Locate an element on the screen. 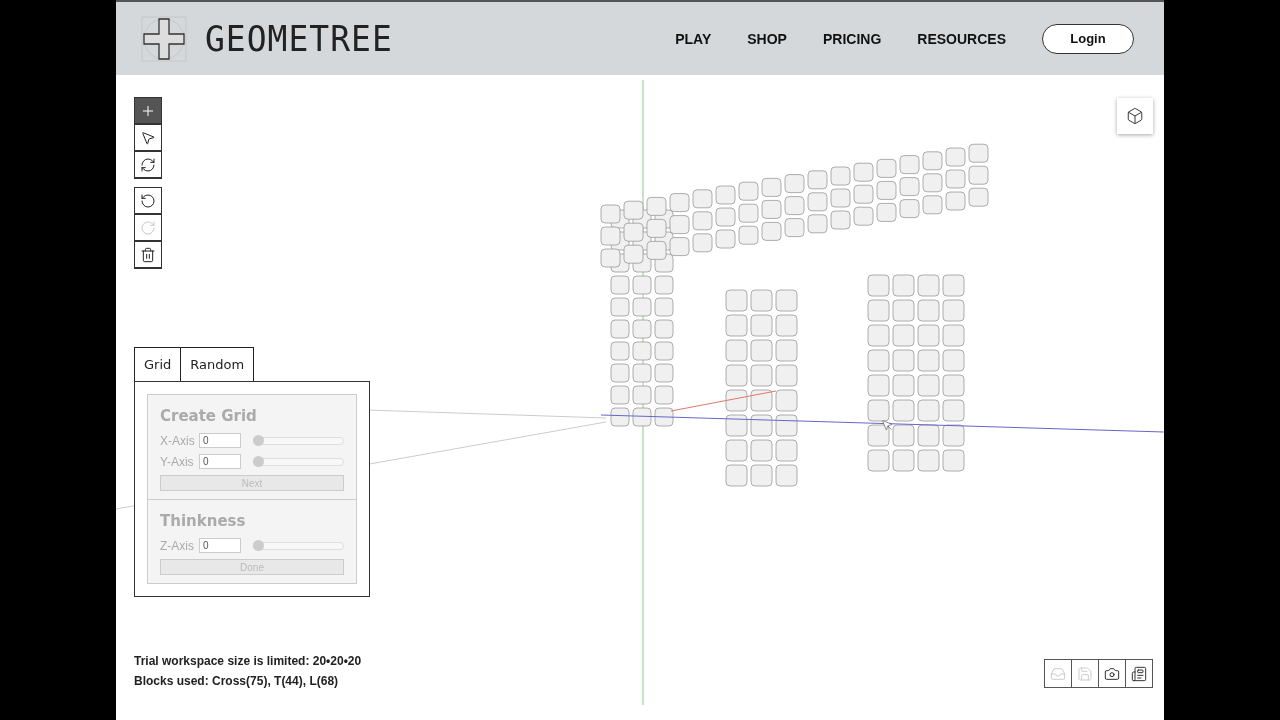 This screenshot has height=720, width=1280. cross-logo-icon is located at coordinates (164, 38).